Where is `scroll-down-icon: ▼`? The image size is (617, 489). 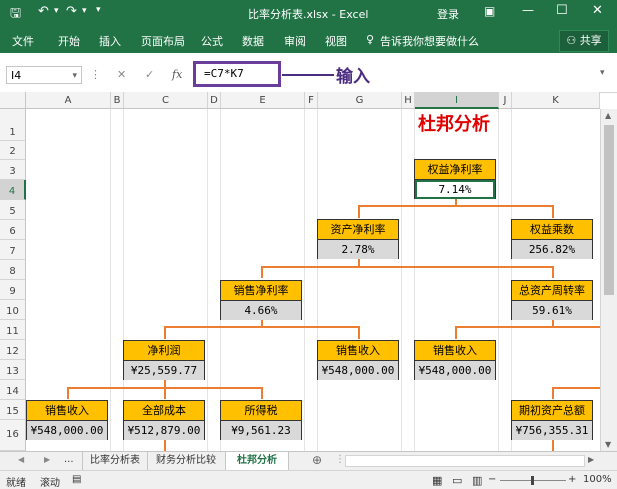
scroll-down-icon: ▼ is located at coordinates (608, 444).